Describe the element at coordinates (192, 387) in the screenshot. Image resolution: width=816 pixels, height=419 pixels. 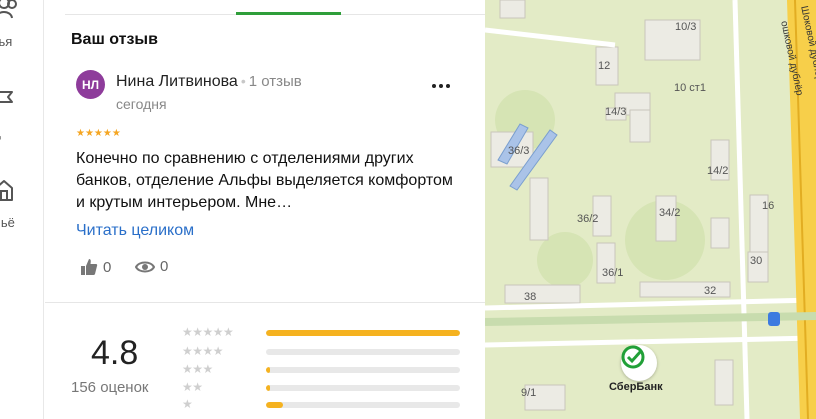
I see `distribution-stars: ★★` at that location.